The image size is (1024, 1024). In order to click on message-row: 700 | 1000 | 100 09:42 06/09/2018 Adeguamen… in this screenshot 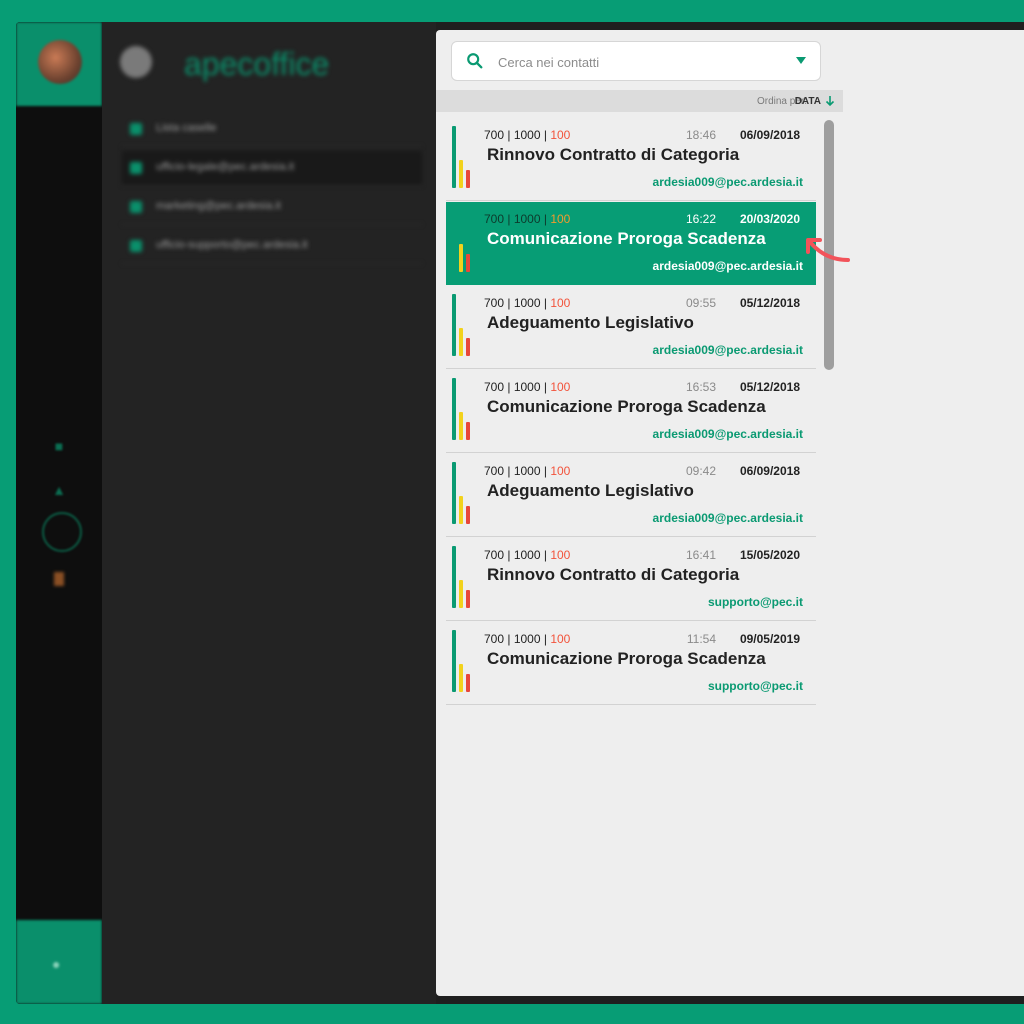, I will do `click(631, 495)`.